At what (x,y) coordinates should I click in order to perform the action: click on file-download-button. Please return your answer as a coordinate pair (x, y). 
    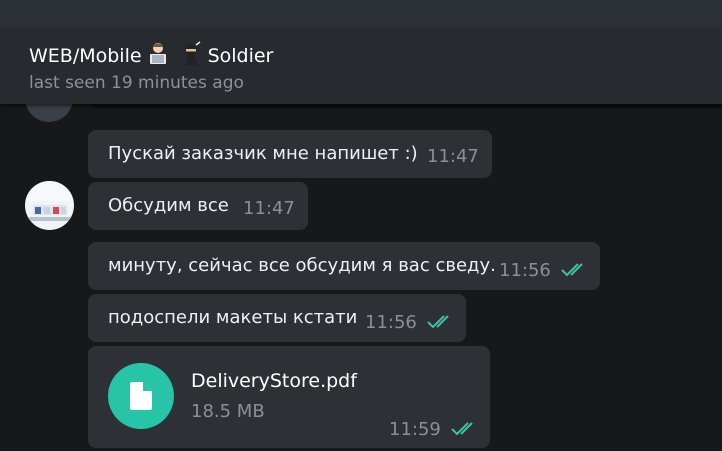
    Looking at the image, I should click on (141, 396).